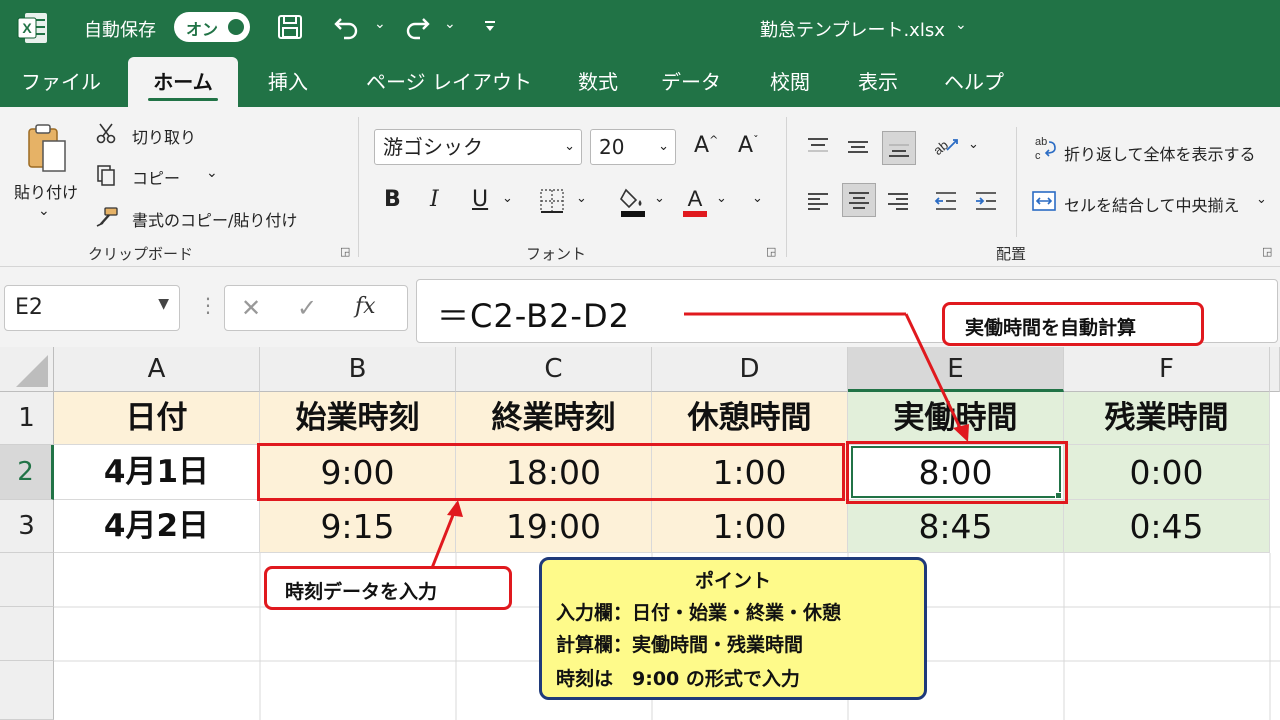 The height and width of the screenshot is (720, 1280). I want to click on paste-button: 貼り付け, so click(46, 191).